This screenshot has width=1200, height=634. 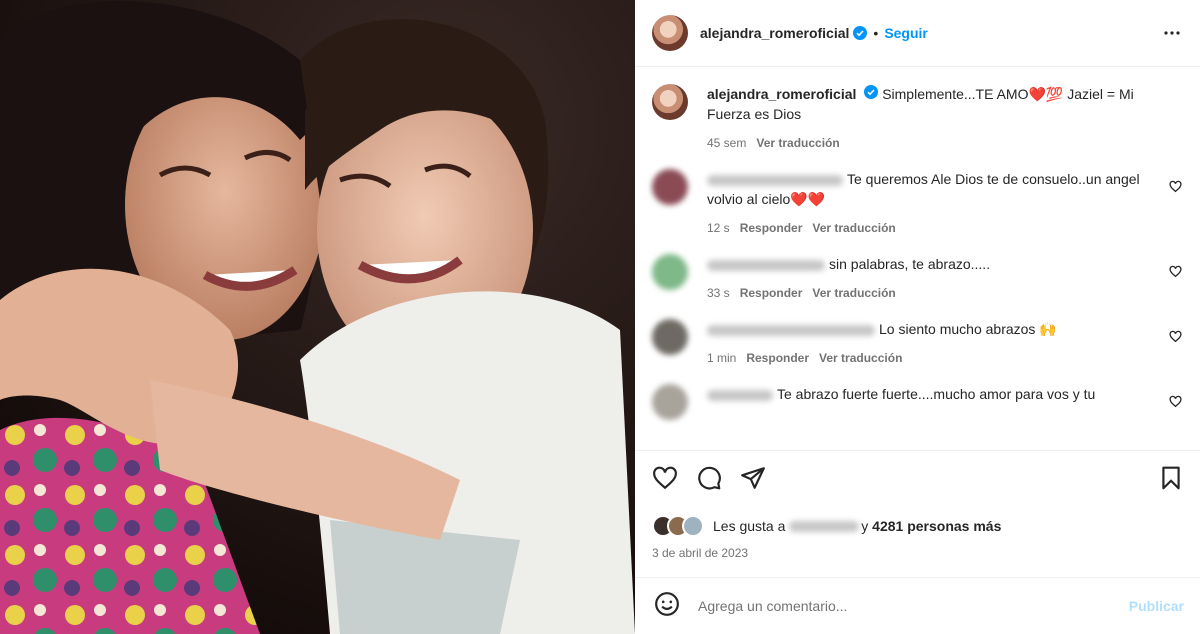 What do you see at coordinates (871, 92) in the screenshot?
I see `caption-verified-icon` at bounding box center [871, 92].